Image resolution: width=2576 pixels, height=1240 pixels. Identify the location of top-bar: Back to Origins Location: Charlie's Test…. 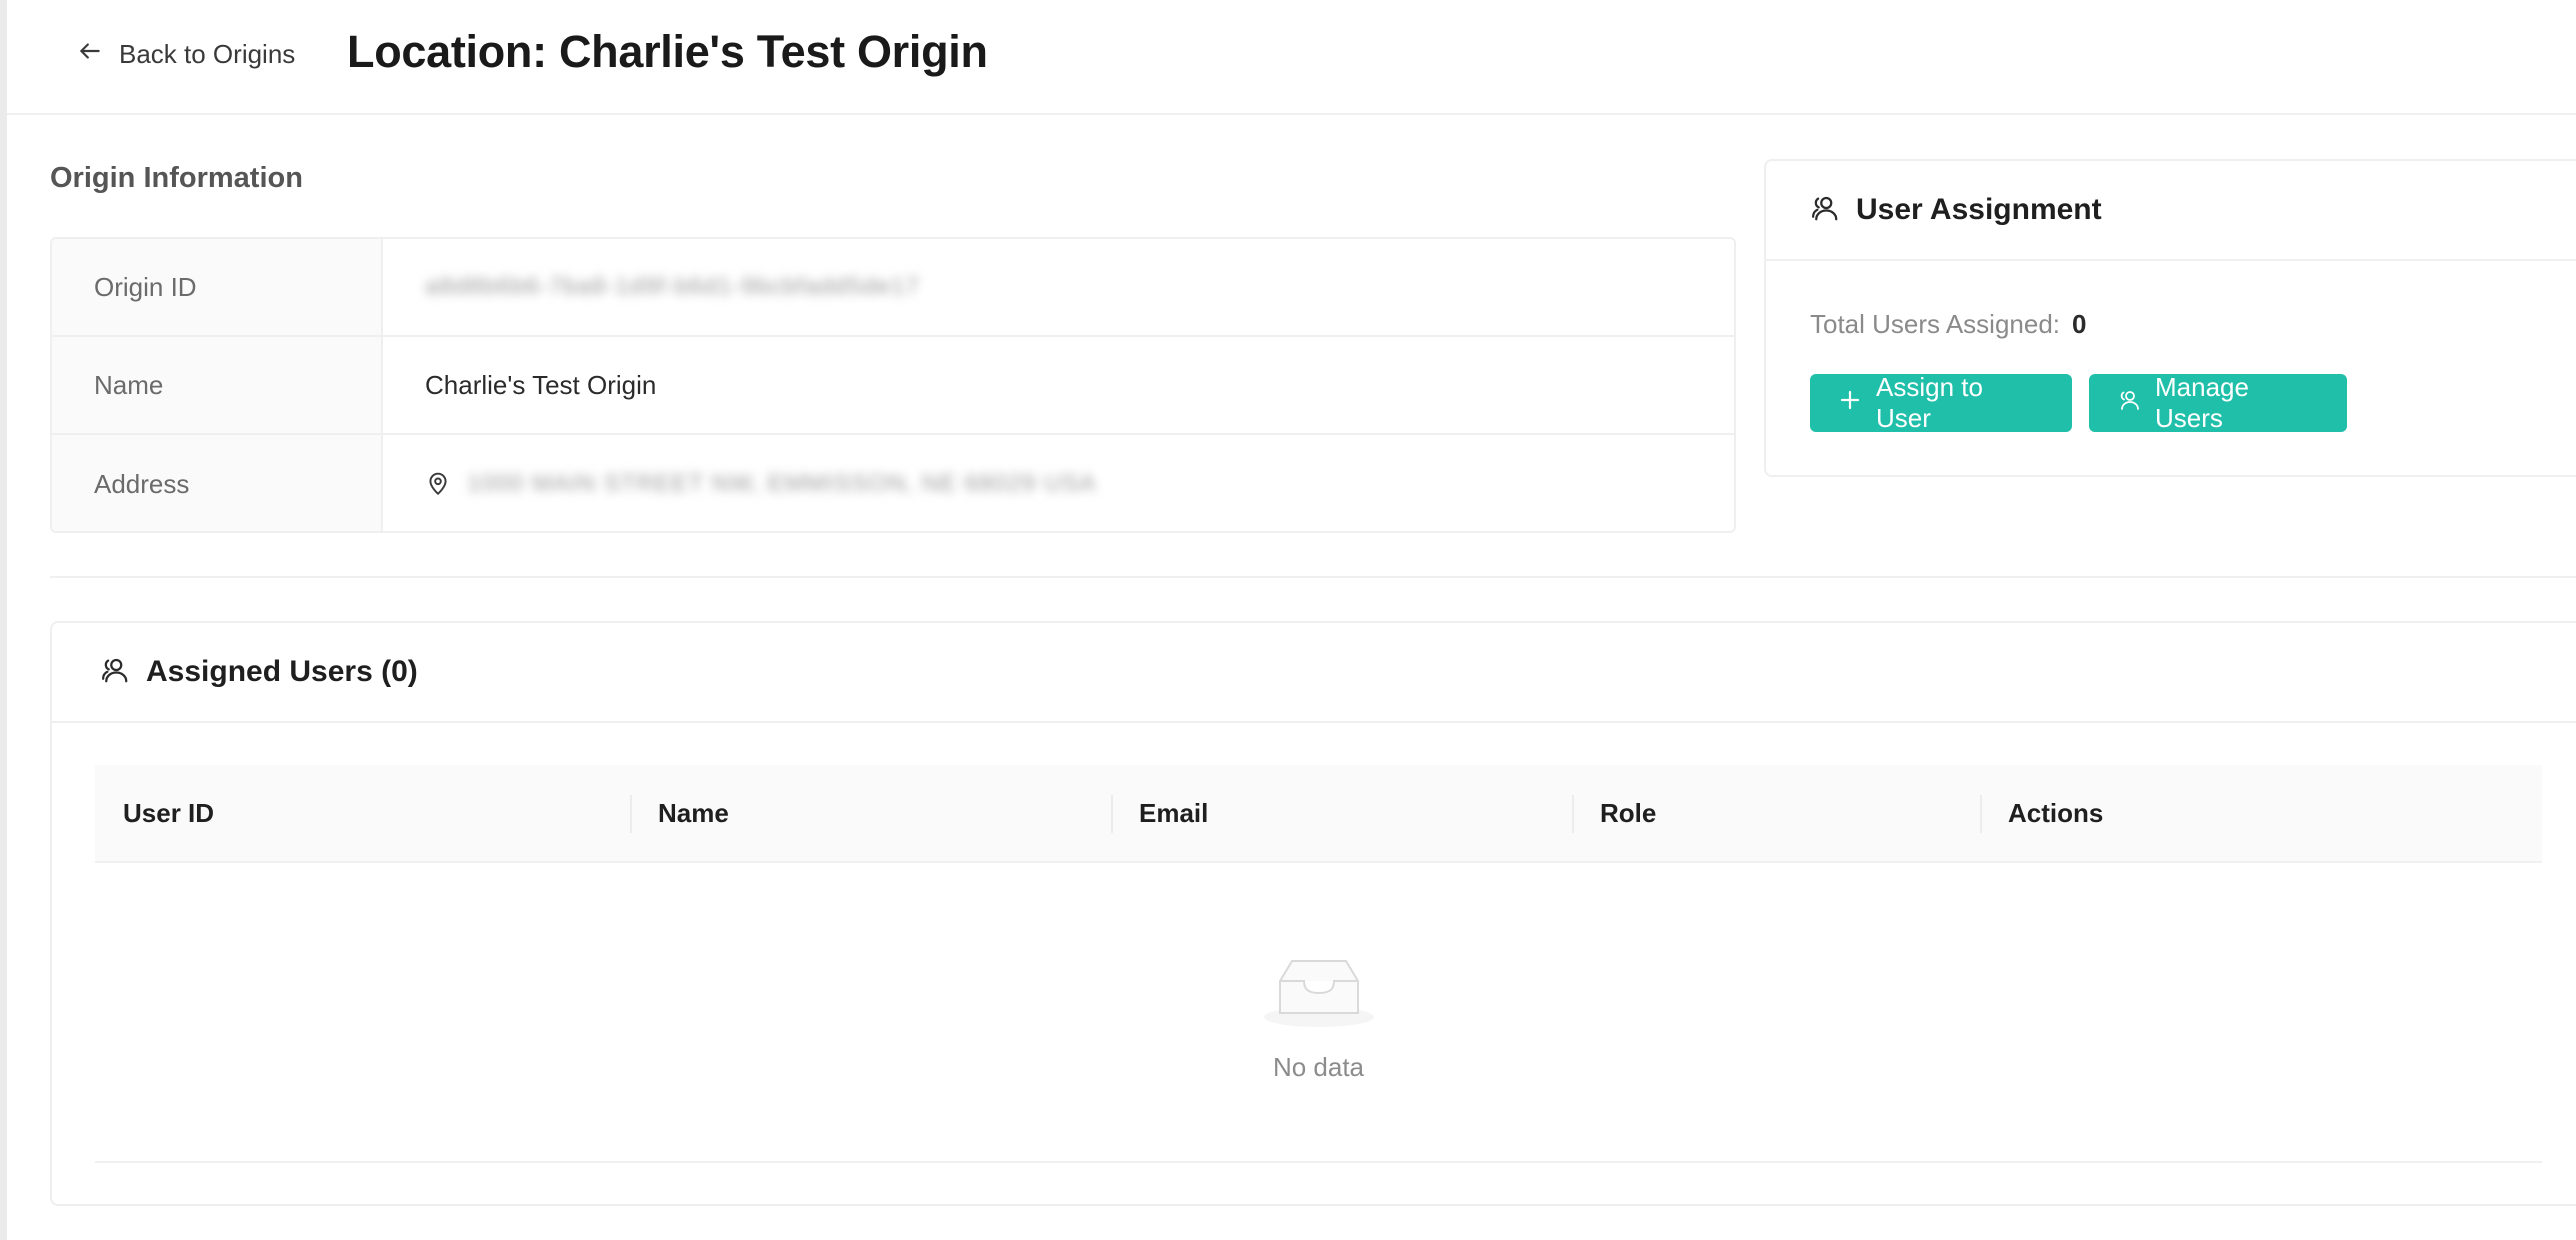
(1291, 57).